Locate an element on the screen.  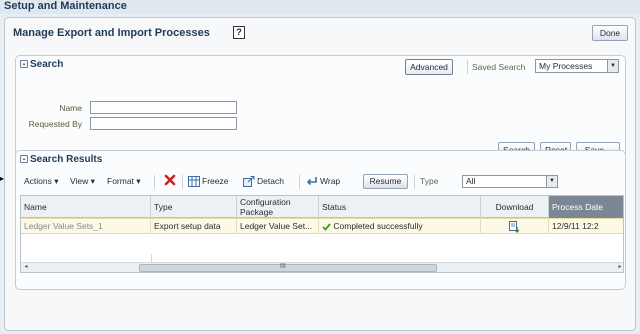
saved-search-select: My Processes ▼ is located at coordinates (577, 66).